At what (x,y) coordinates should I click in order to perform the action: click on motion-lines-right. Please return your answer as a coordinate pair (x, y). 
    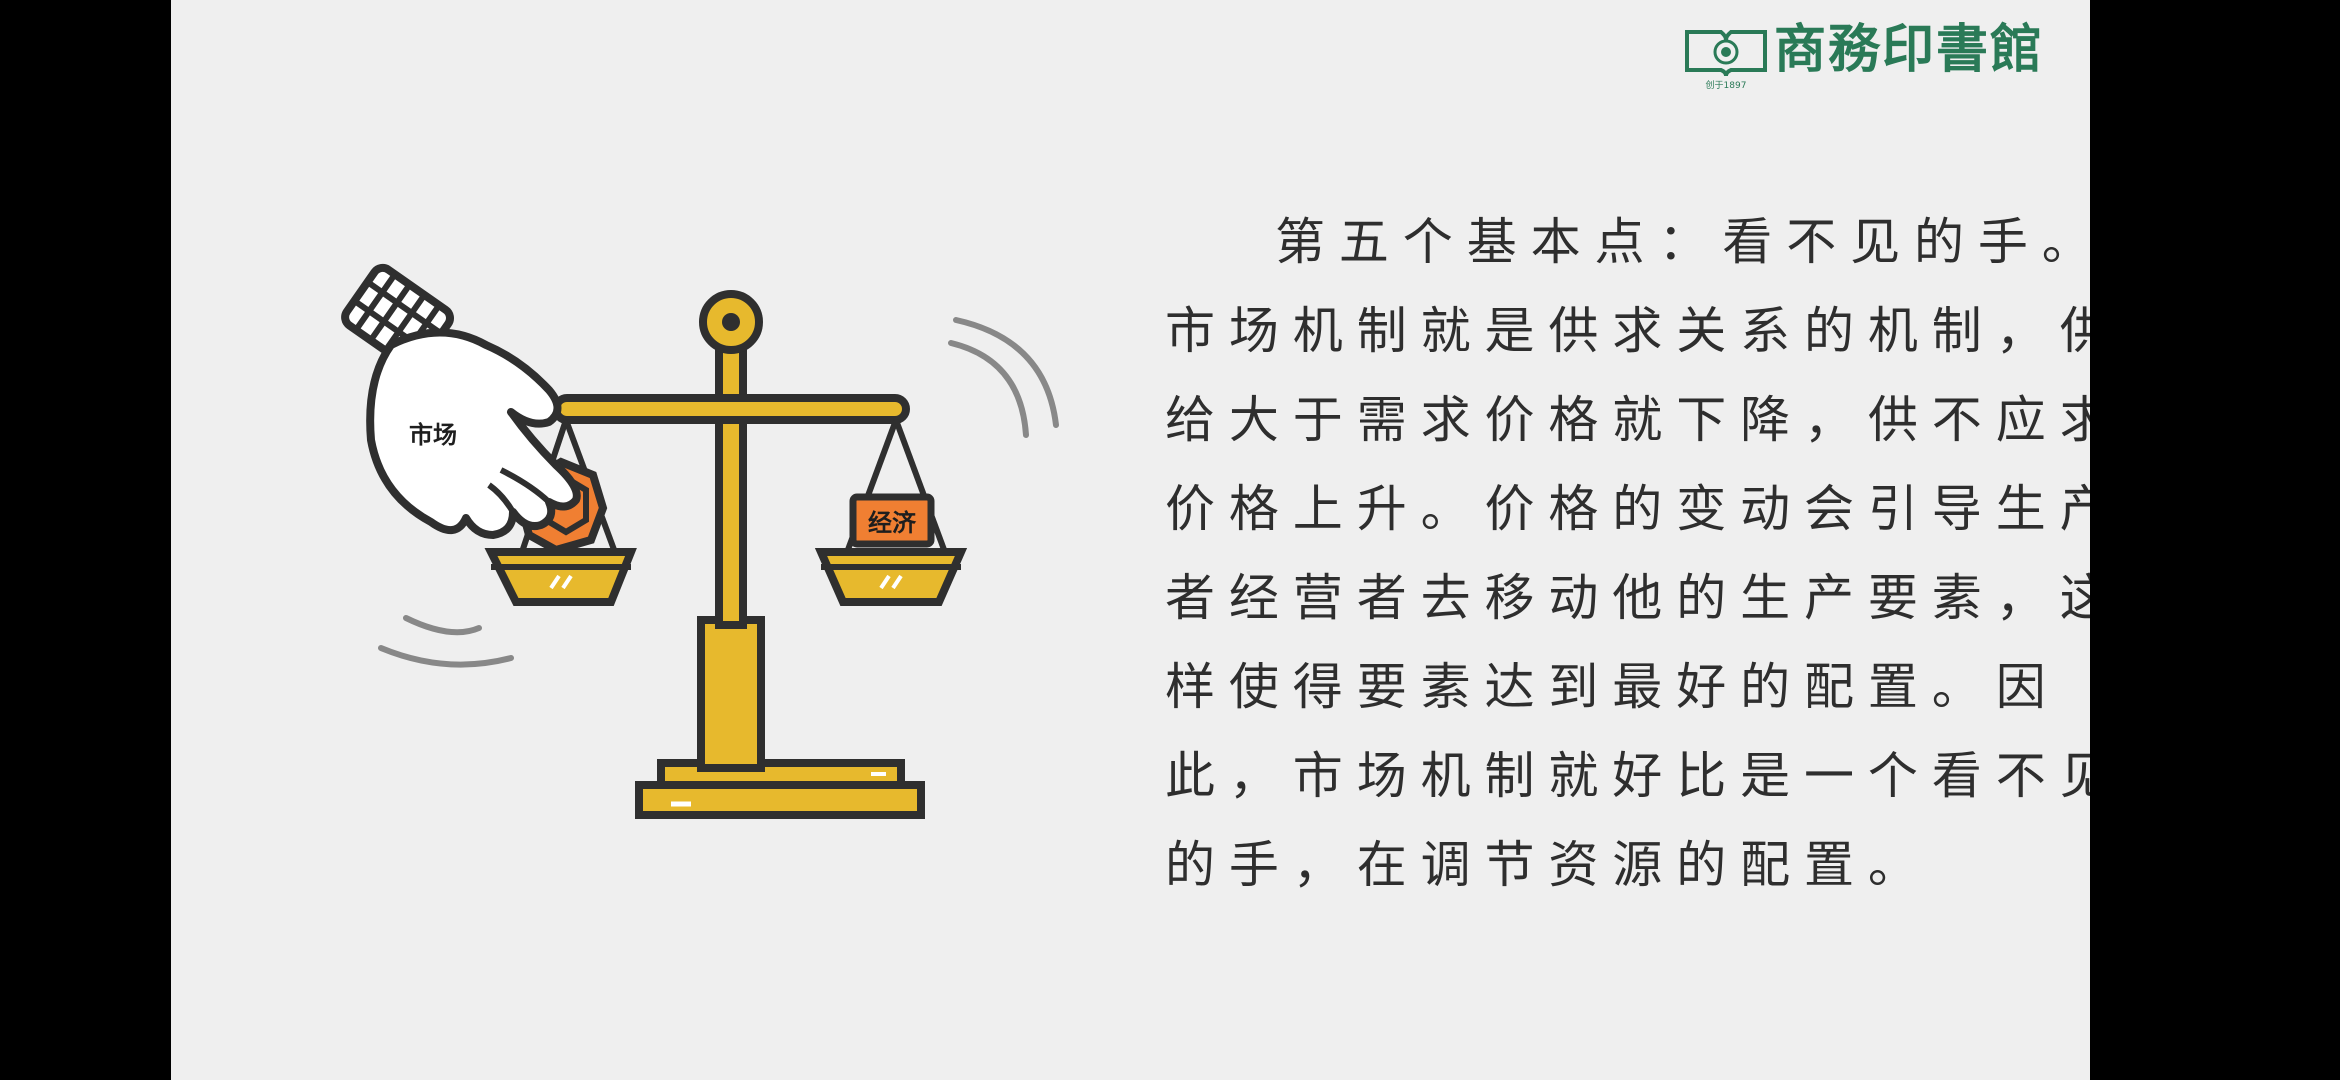
    Looking at the image, I should click on (1003, 377).